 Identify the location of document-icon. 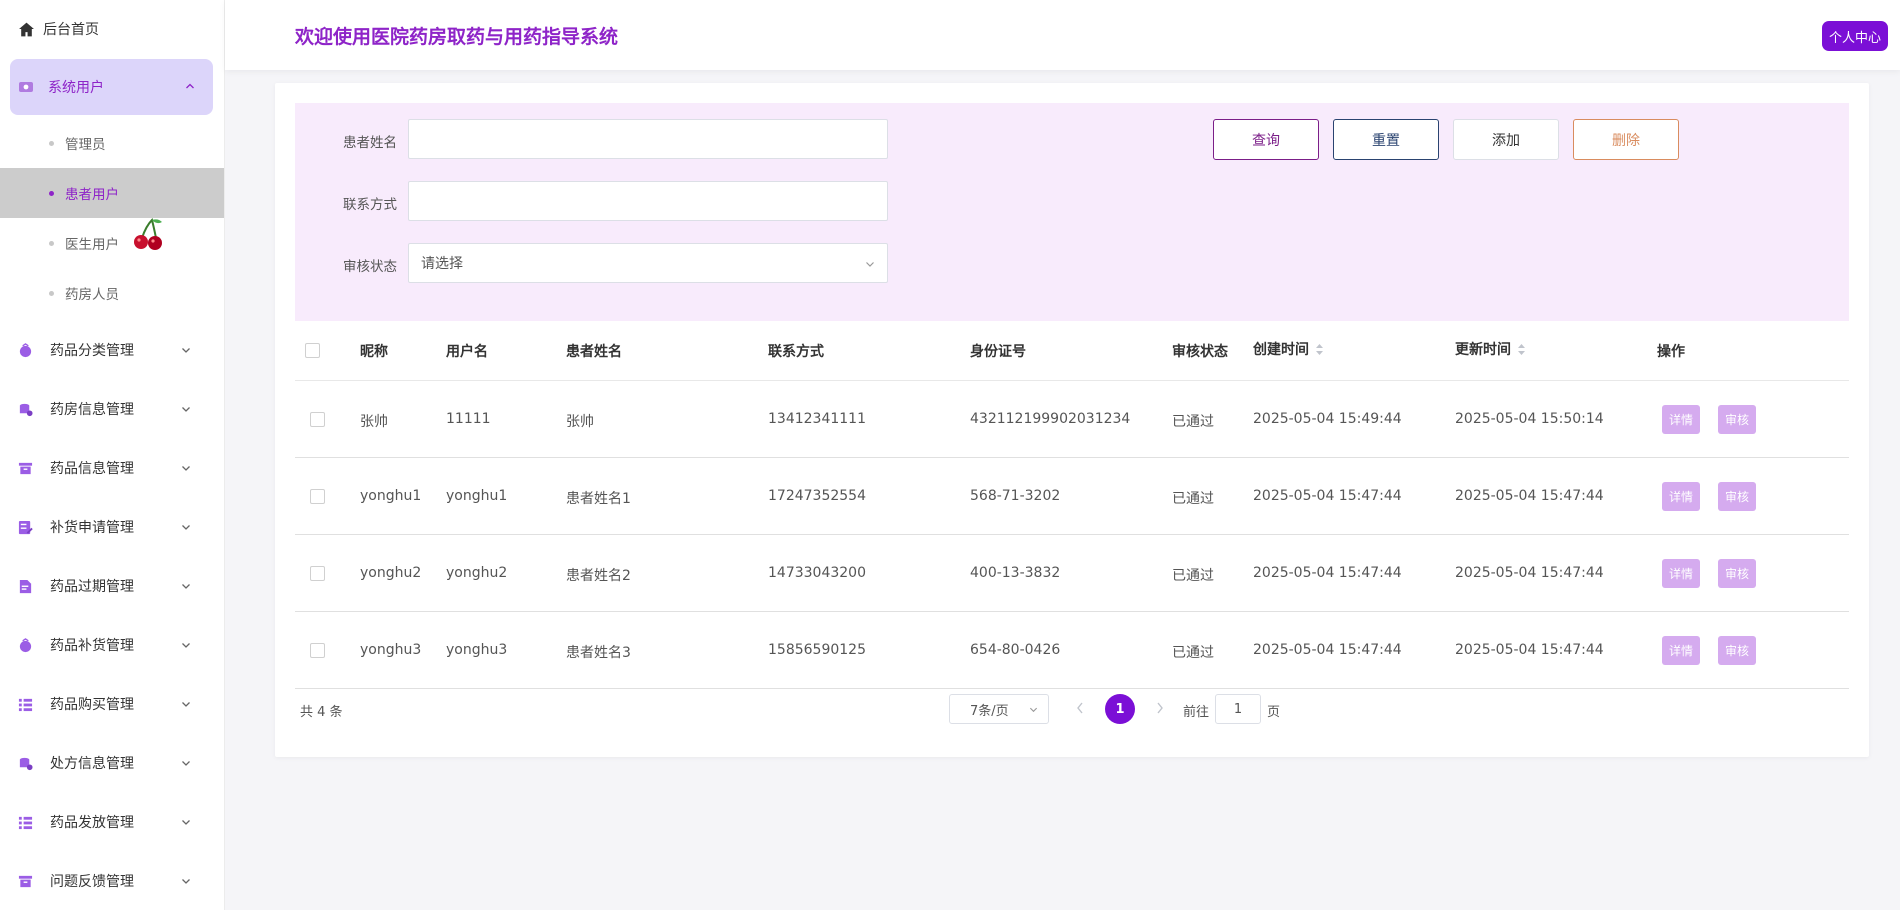
(25, 586).